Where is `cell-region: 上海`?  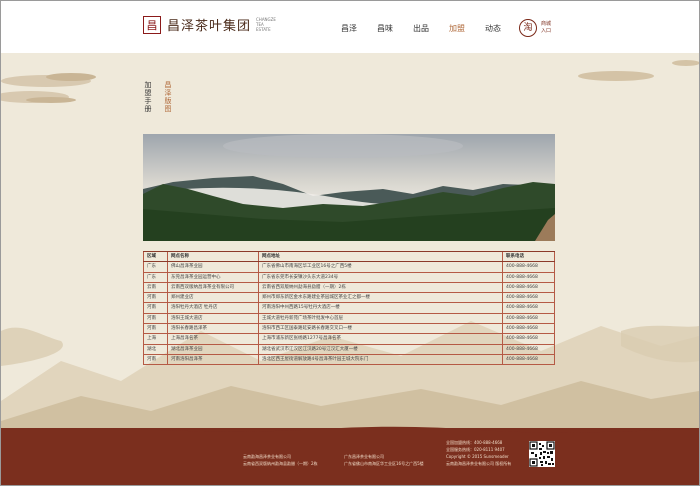 cell-region: 上海 is located at coordinates (155, 339).